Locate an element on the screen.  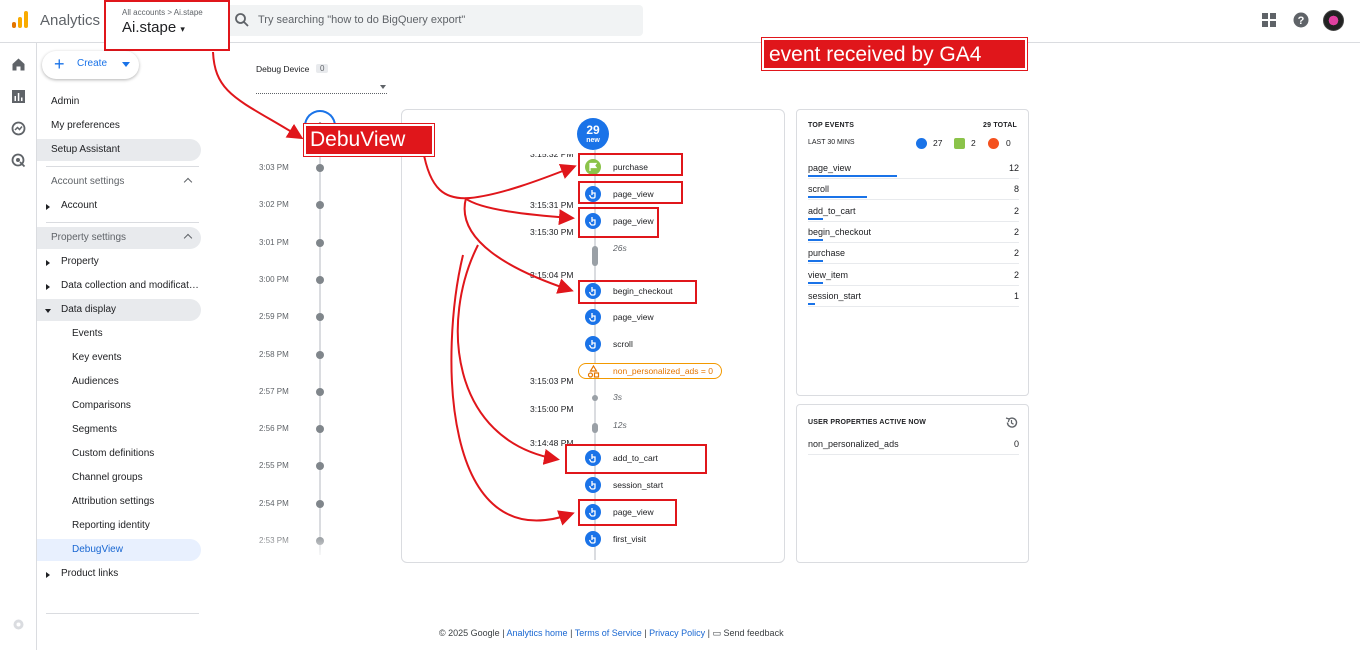
gear-icon is located at coordinates (18, 624).